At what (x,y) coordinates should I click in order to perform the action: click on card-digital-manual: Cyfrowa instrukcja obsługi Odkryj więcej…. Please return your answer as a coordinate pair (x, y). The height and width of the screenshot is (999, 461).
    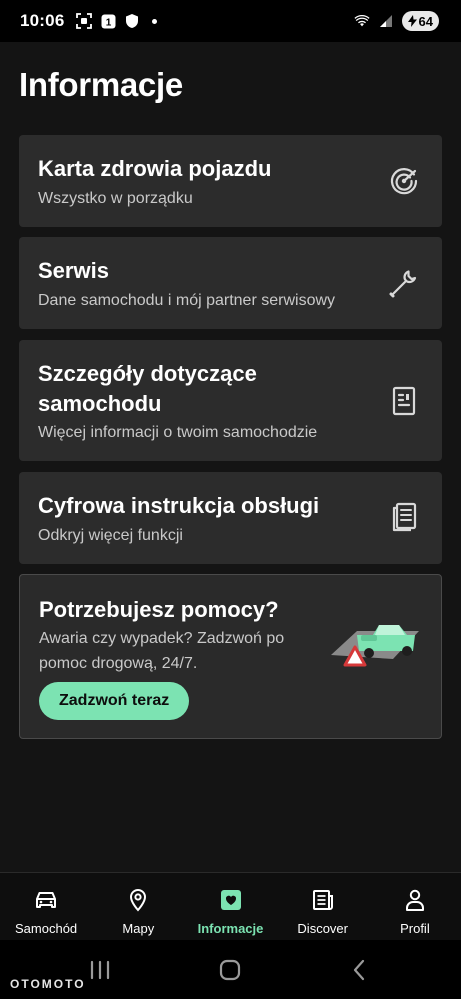
    Looking at the image, I should click on (230, 518).